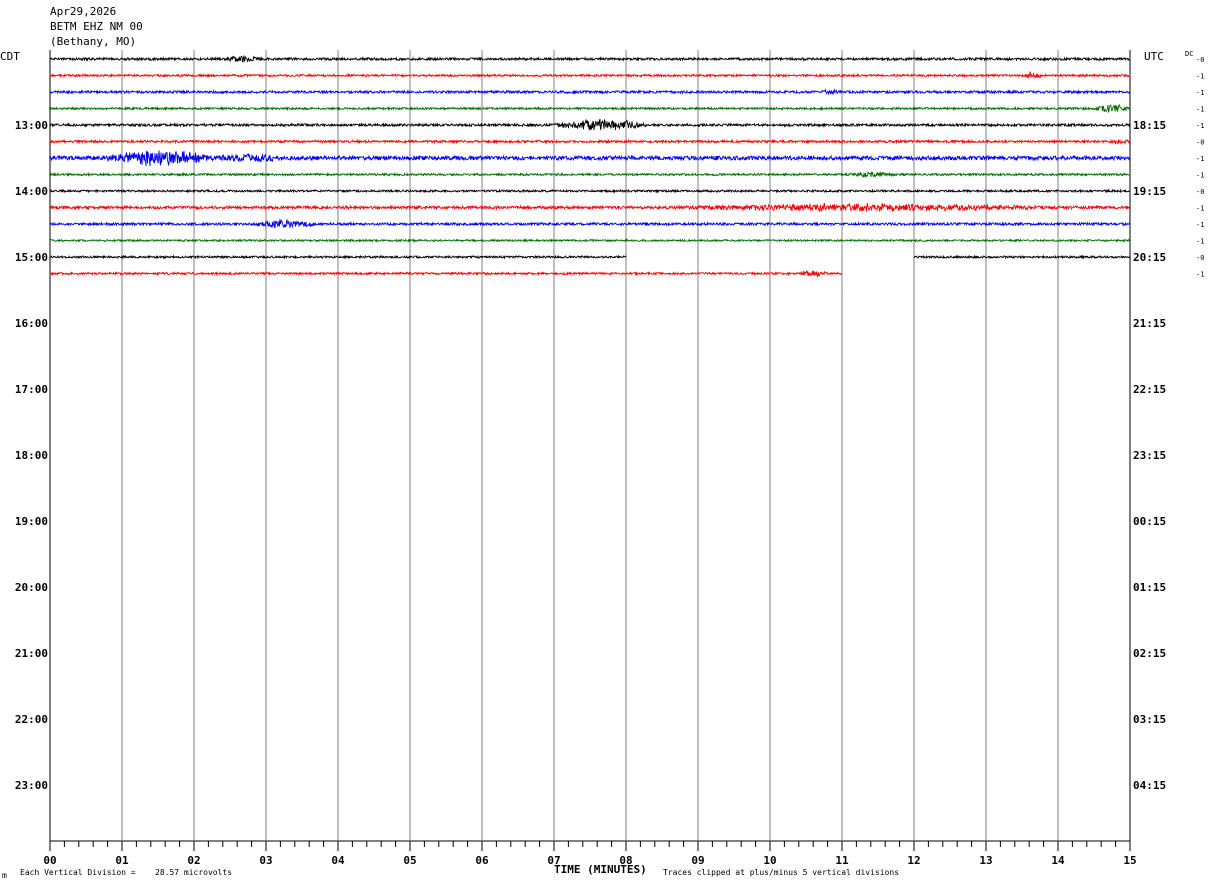 Image resolution: width=1210 pixels, height=886 pixels. What do you see at coordinates (1154, 56) in the screenshot?
I see `utc-axis-label: UTC` at bounding box center [1154, 56].